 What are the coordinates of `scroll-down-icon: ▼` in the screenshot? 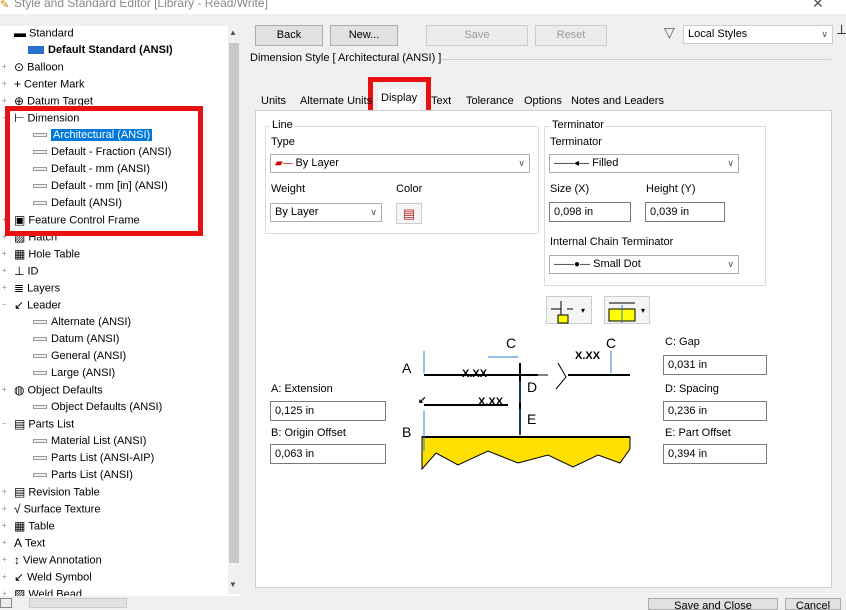 It's located at (233, 584).